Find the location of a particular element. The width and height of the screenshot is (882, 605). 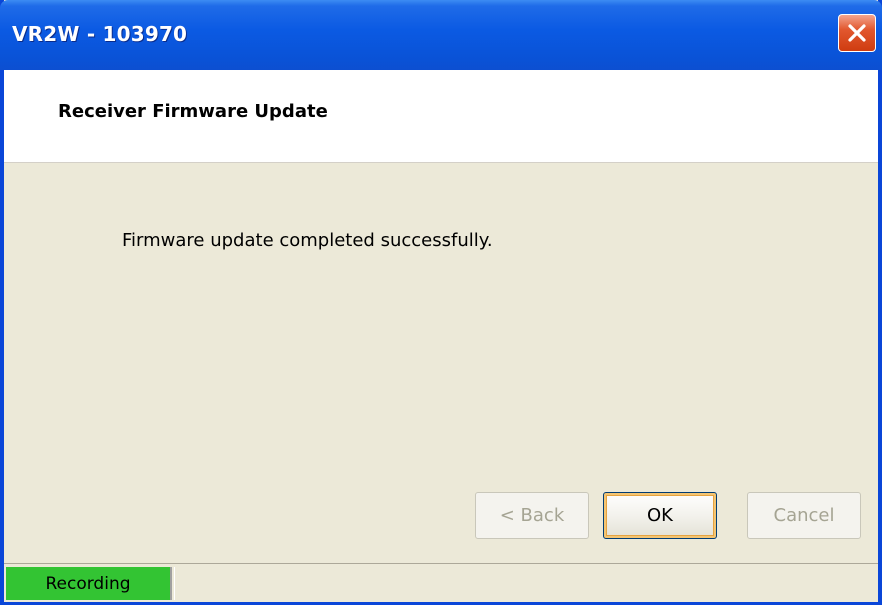

status-pane is located at coordinates (525, 583).